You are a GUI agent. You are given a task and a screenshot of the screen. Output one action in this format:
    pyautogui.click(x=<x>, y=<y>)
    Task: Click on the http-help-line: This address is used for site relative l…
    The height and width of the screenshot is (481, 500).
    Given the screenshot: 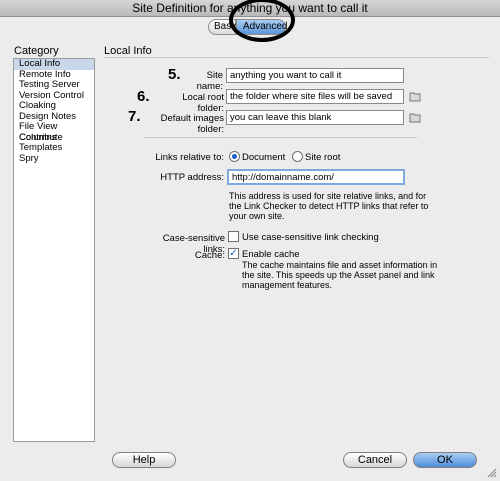 What is the action you would take?
    pyautogui.click(x=328, y=196)
    